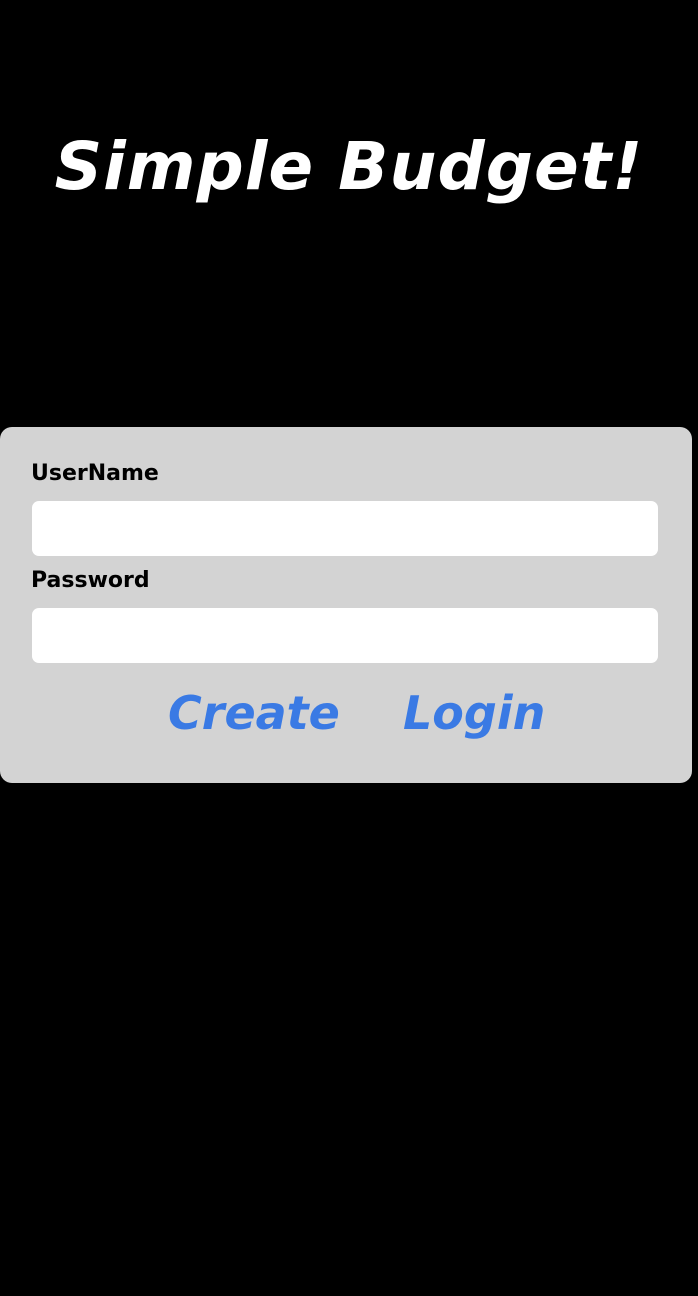 This screenshot has width=698, height=1296. I want to click on create-button: Create, so click(254, 713).